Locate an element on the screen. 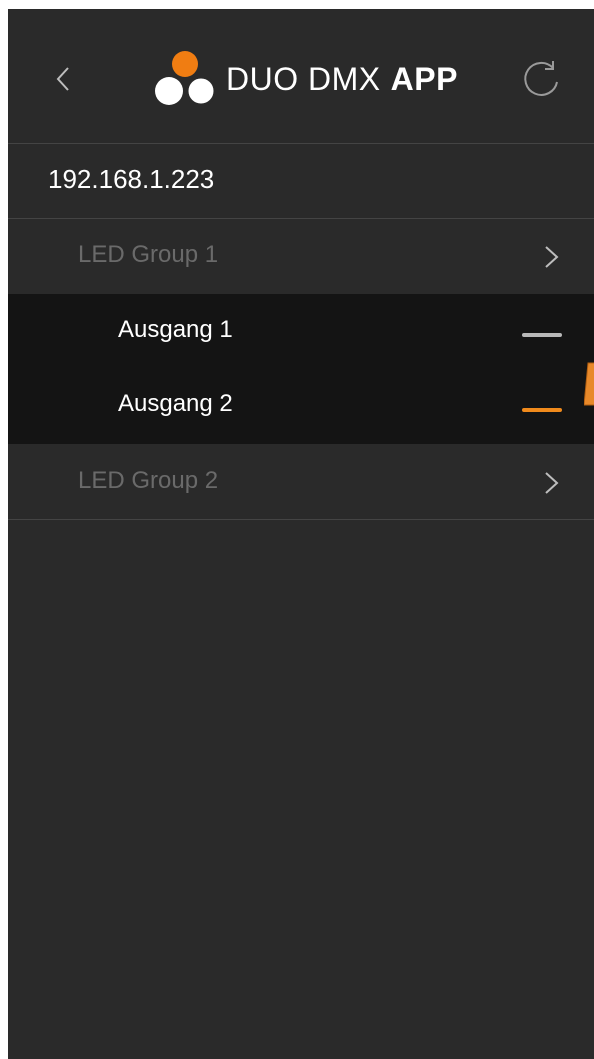 Image resolution: width=594 pixels, height=1059 pixels. refresh-button is located at coordinates (541, 80).